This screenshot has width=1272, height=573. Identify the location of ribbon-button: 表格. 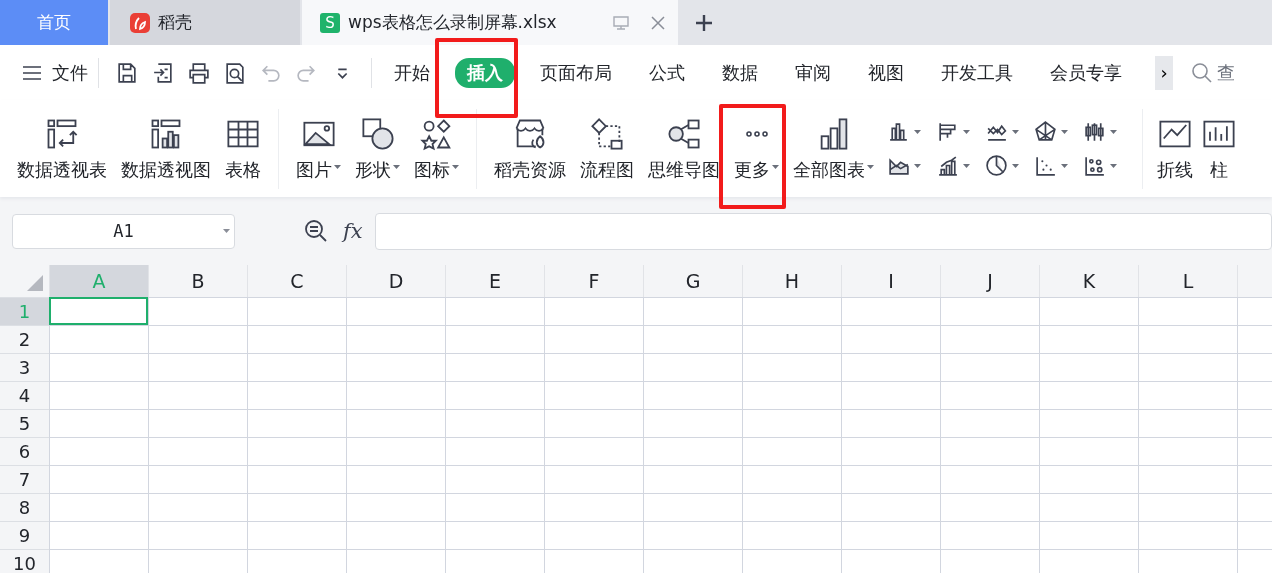
(243, 148).